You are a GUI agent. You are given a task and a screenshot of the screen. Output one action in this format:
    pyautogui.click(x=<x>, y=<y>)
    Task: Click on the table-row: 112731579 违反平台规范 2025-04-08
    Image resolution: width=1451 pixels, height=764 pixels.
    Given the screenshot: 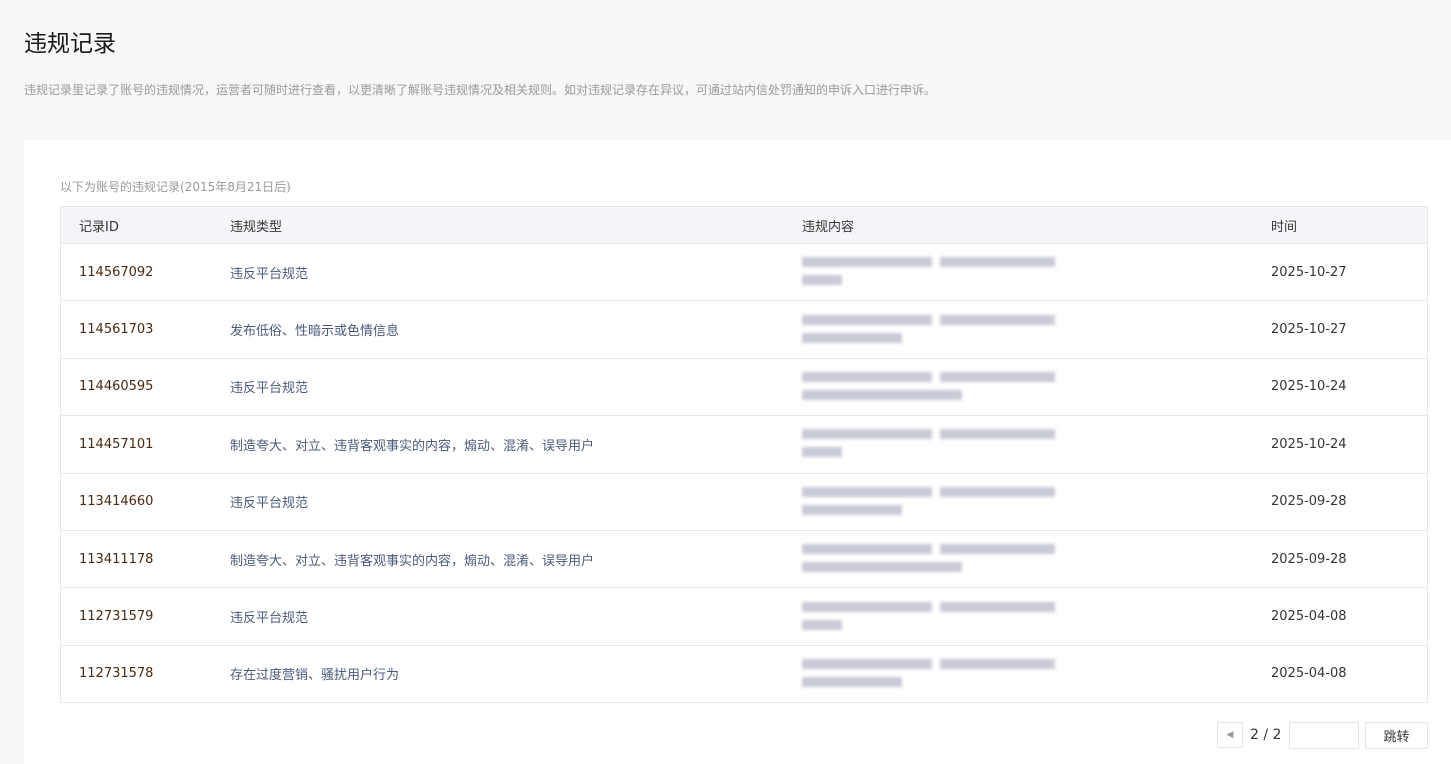 What is the action you would take?
    pyautogui.click(x=744, y=615)
    